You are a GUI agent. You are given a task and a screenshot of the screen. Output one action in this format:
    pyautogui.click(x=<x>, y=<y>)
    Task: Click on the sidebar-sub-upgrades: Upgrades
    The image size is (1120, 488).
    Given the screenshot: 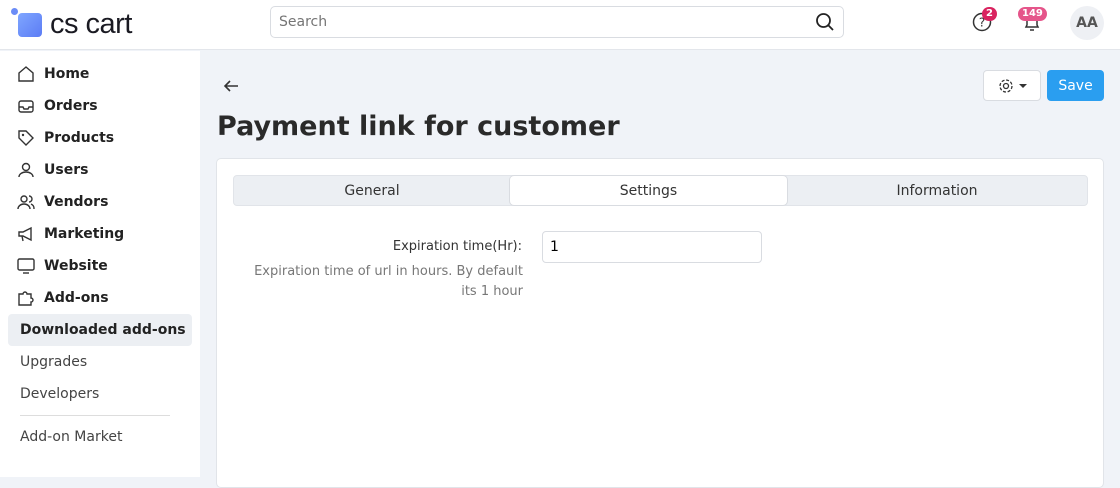 What is the action you would take?
    pyautogui.click(x=100, y=362)
    